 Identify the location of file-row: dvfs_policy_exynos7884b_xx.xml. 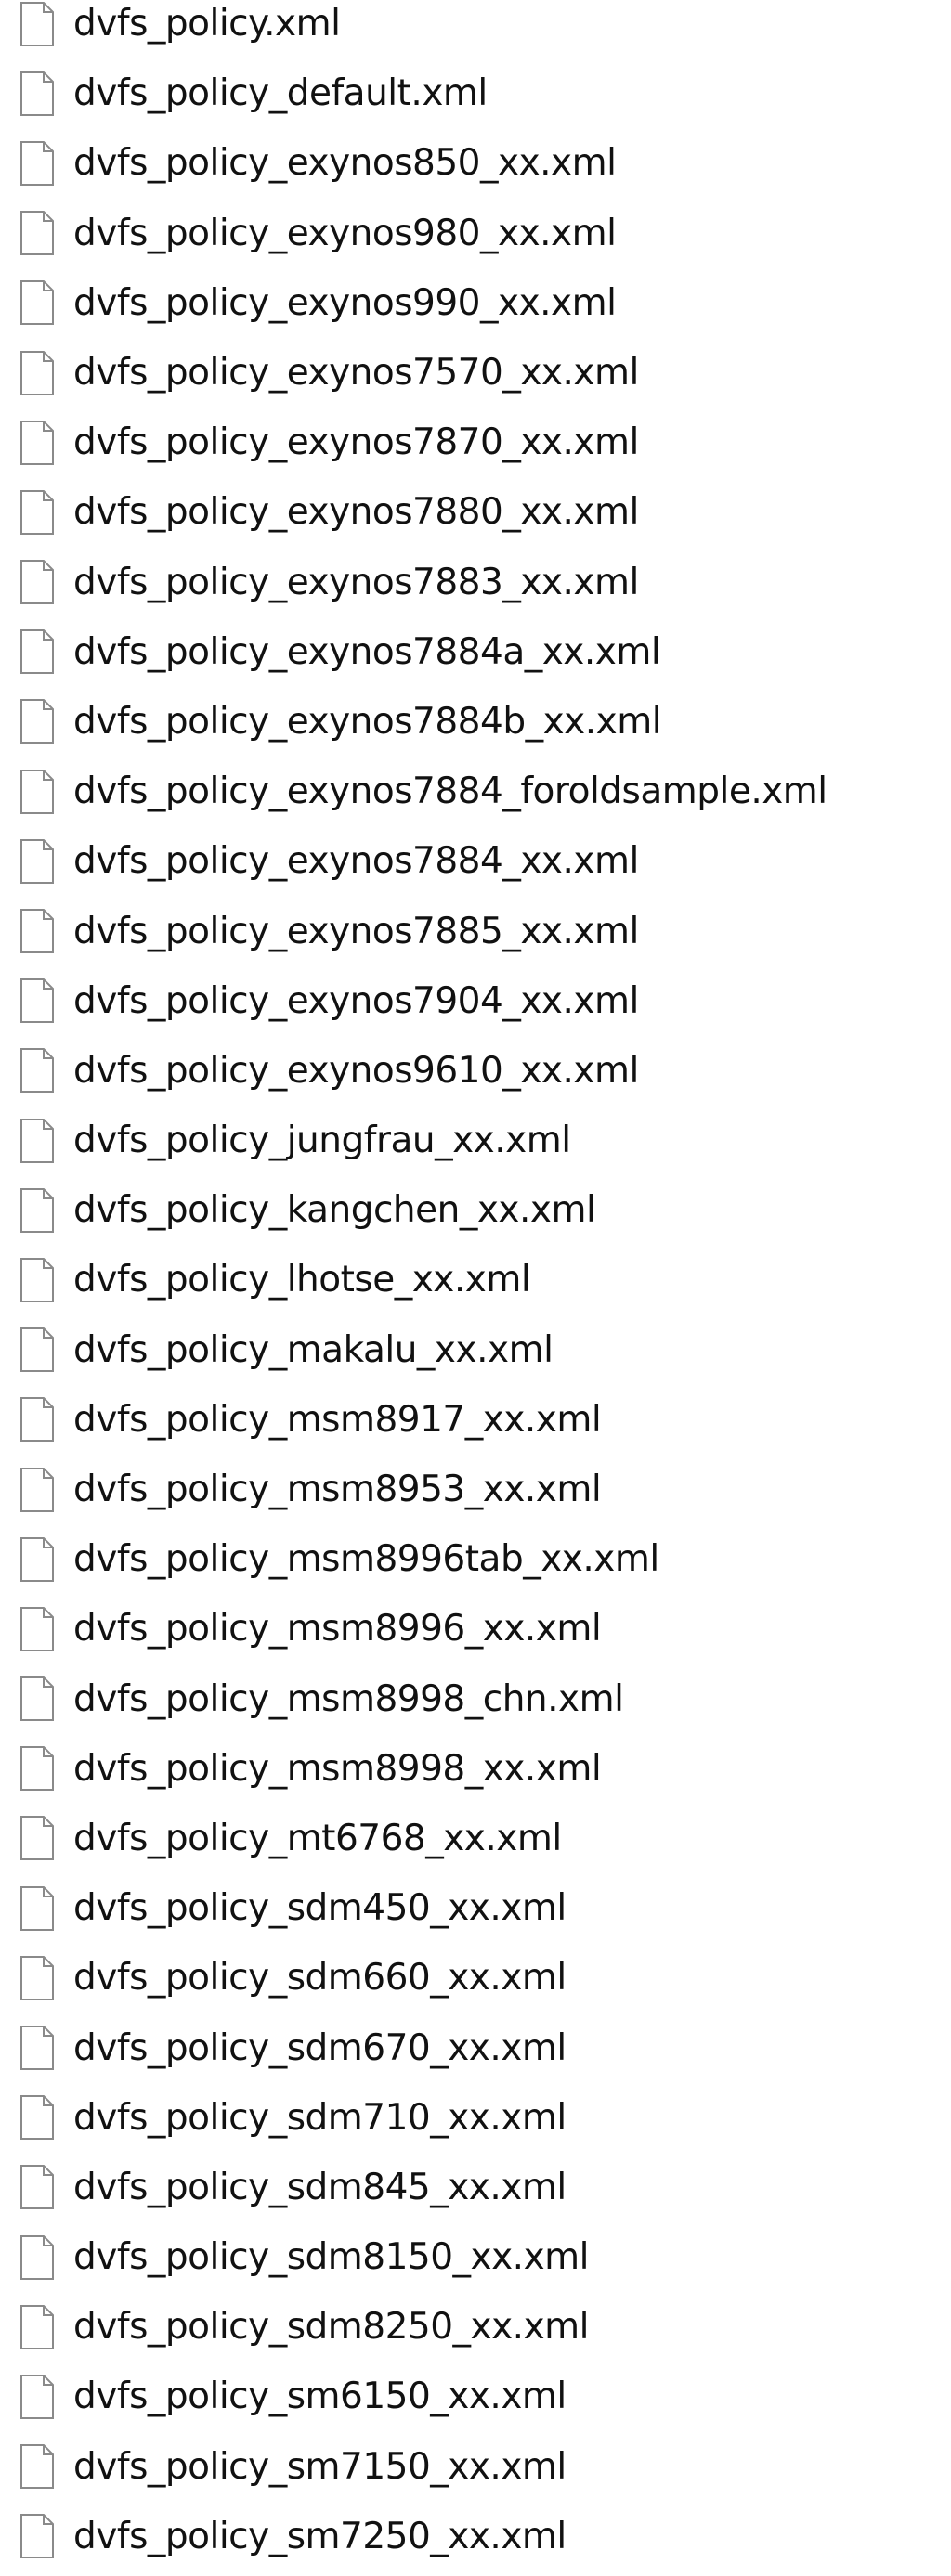
(475, 722).